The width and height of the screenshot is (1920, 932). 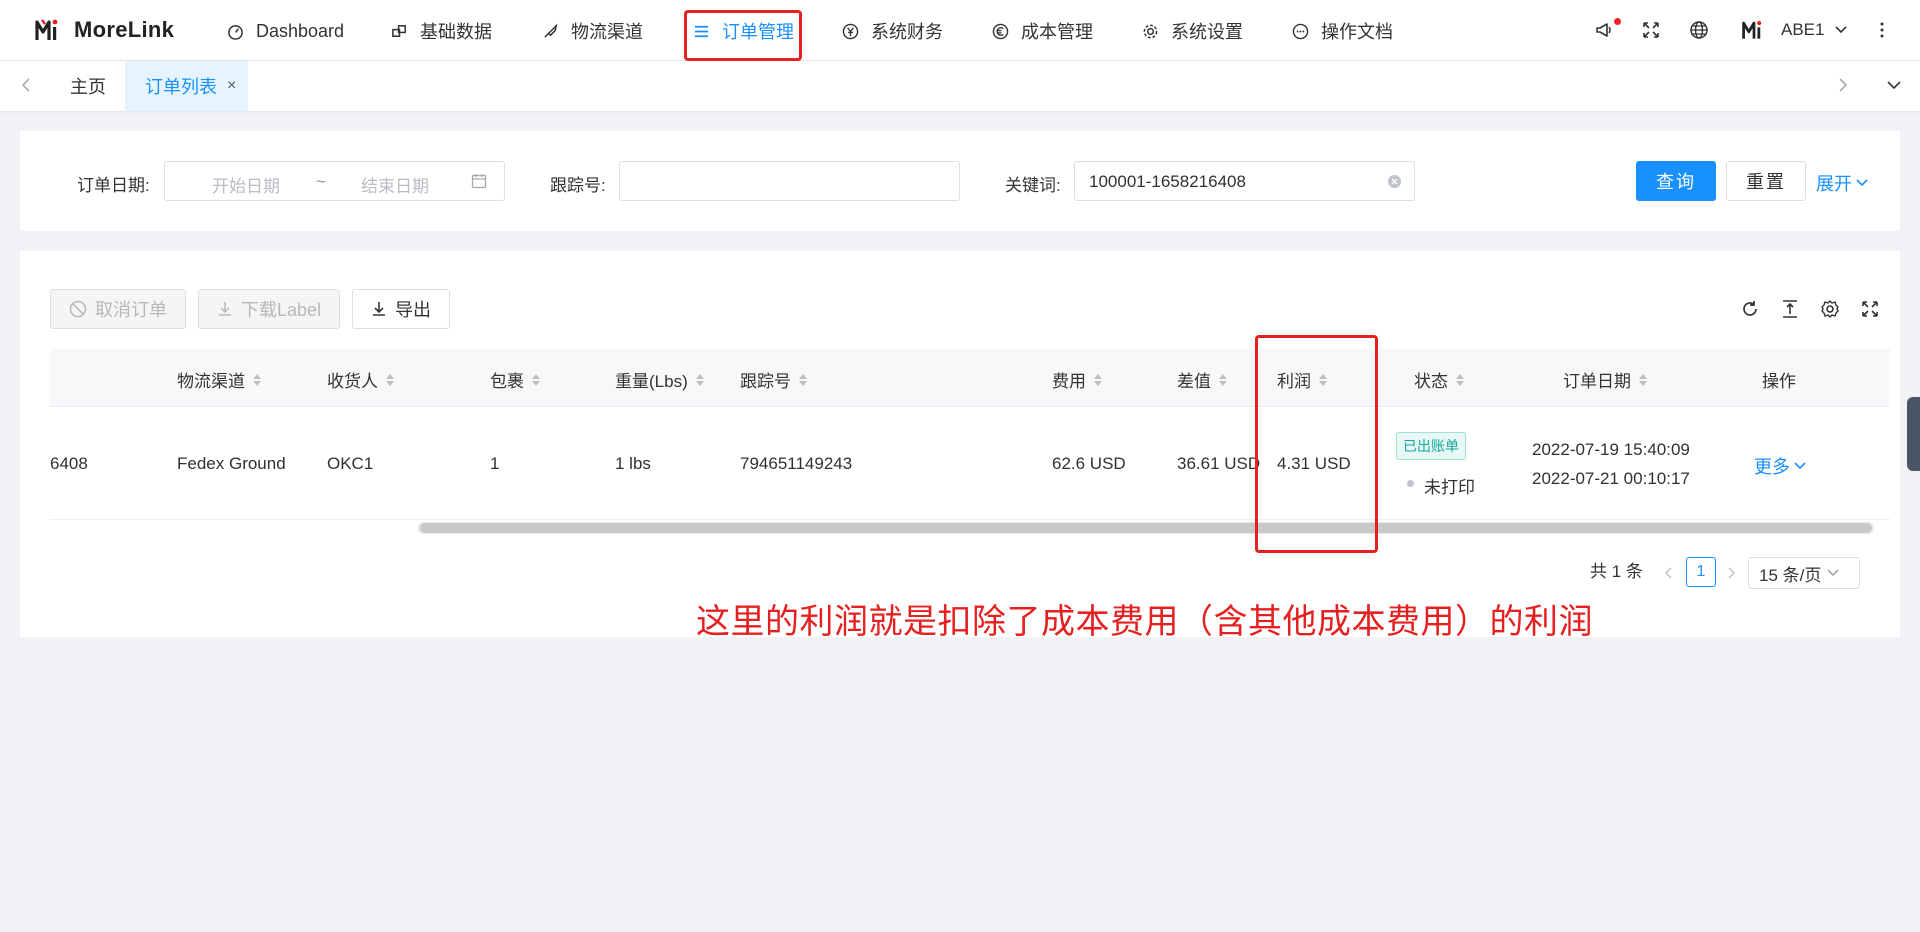 What do you see at coordinates (495, 463) in the screenshot?
I see `packages-cell: 1` at bounding box center [495, 463].